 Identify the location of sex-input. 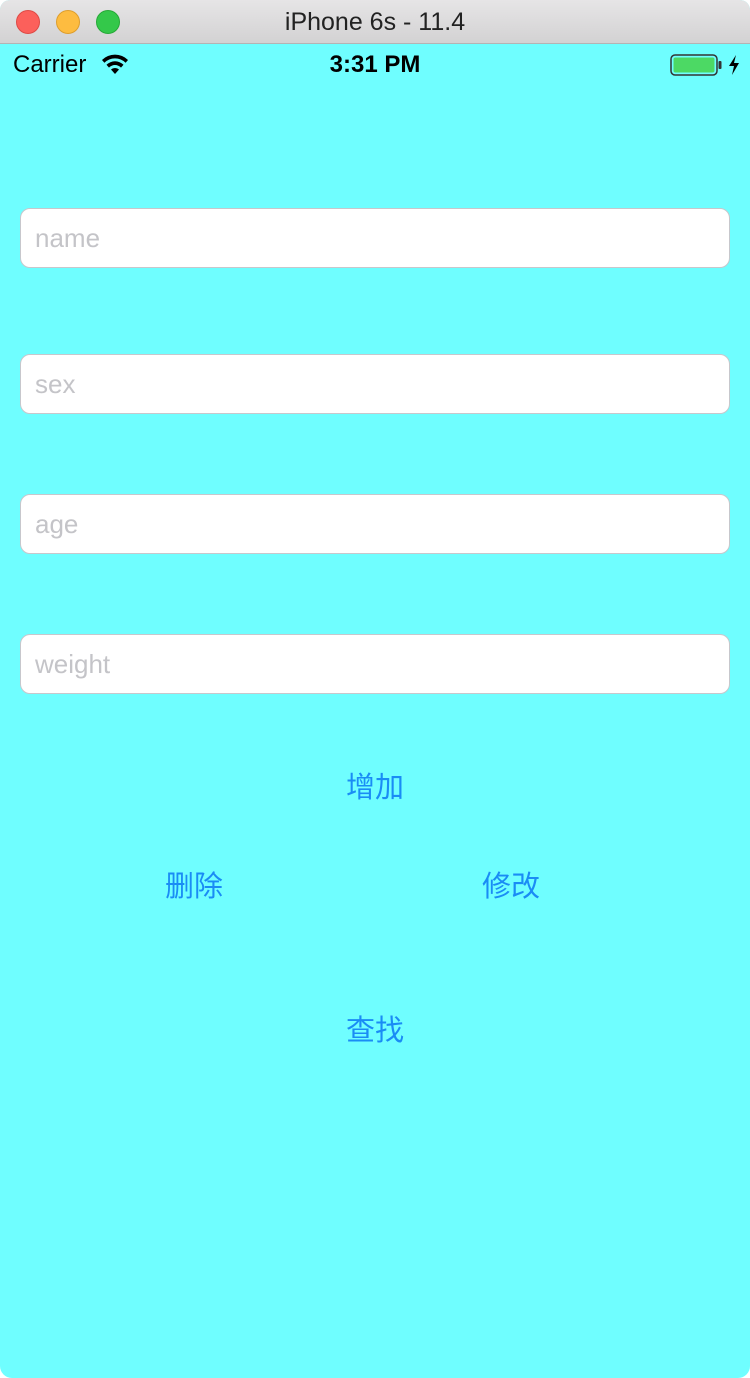
(375, 384).